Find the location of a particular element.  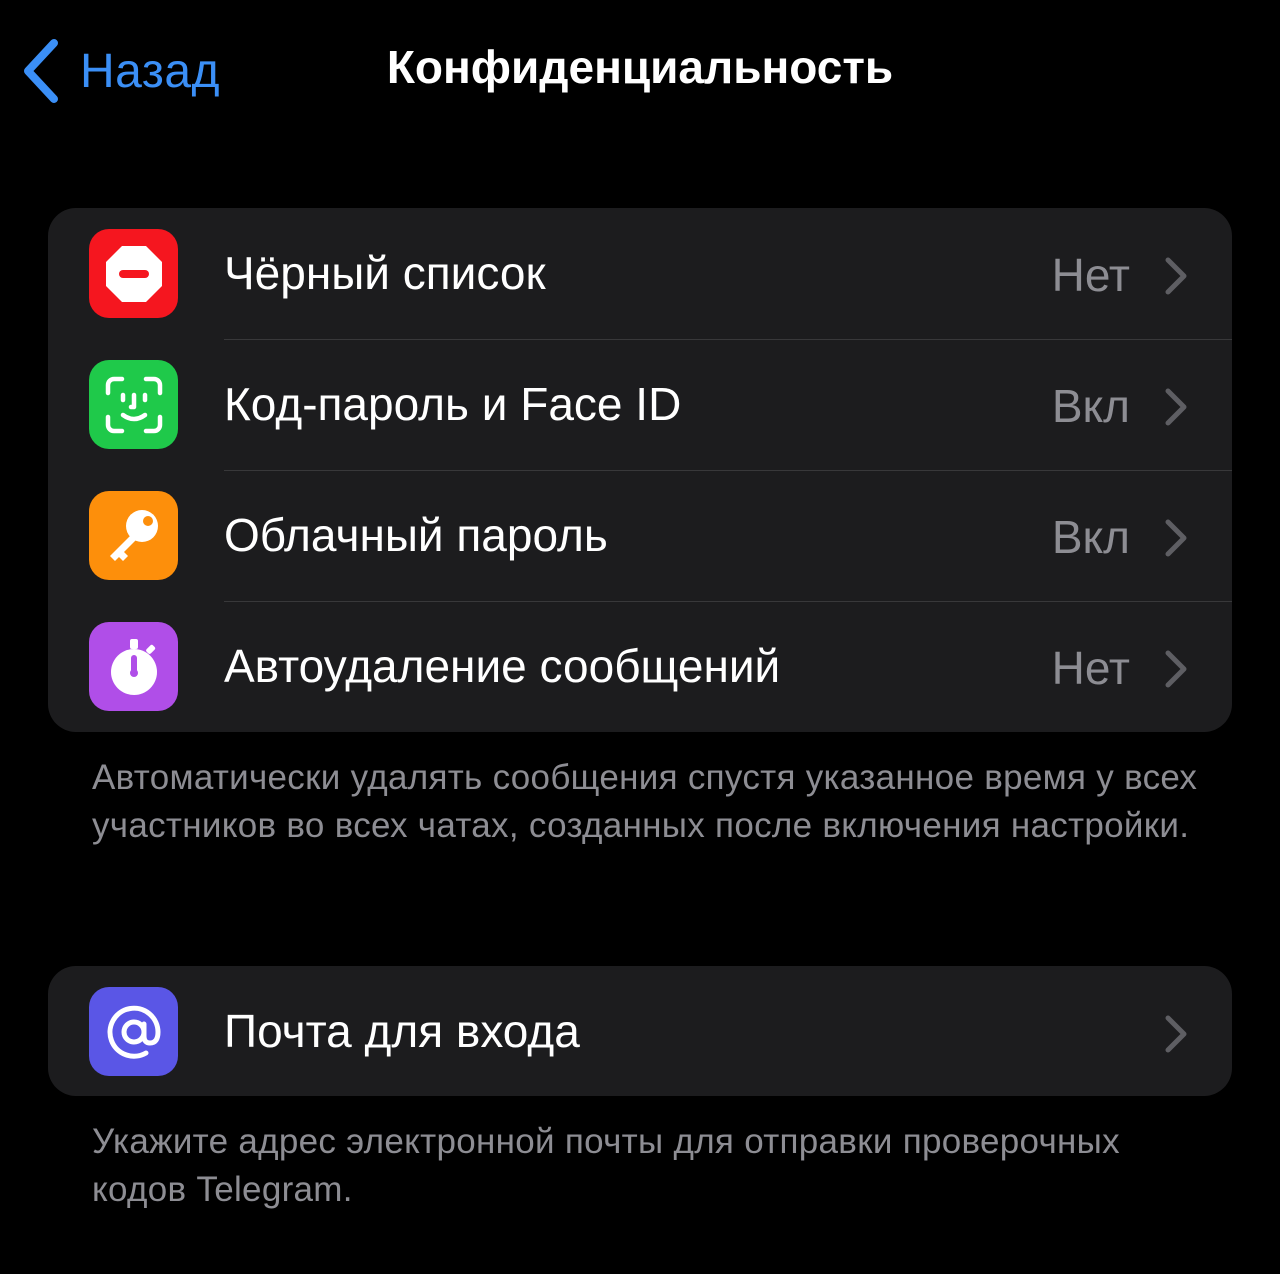

key-icon is located at coordinates (133, 535).